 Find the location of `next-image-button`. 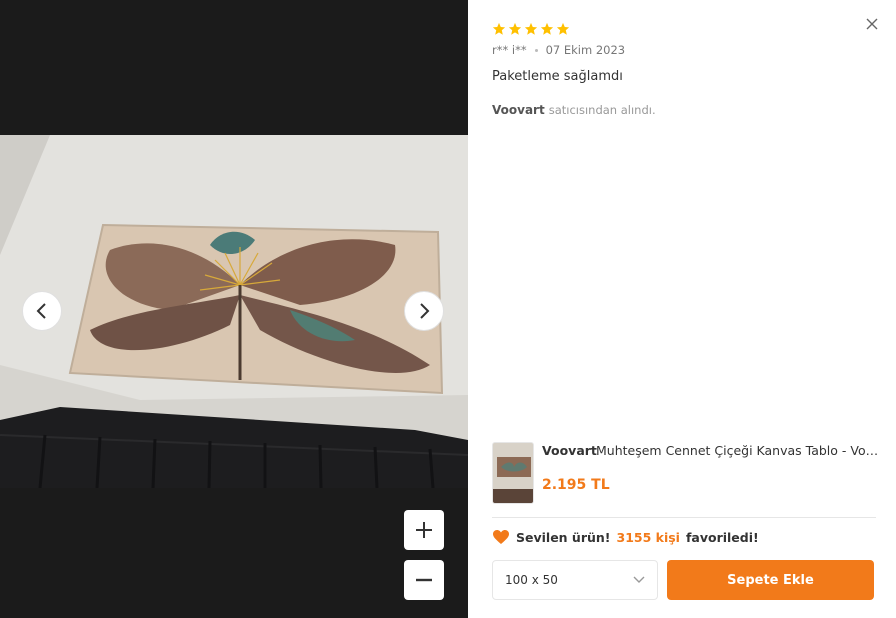

next-image-button is located at coordinates (424, 311).